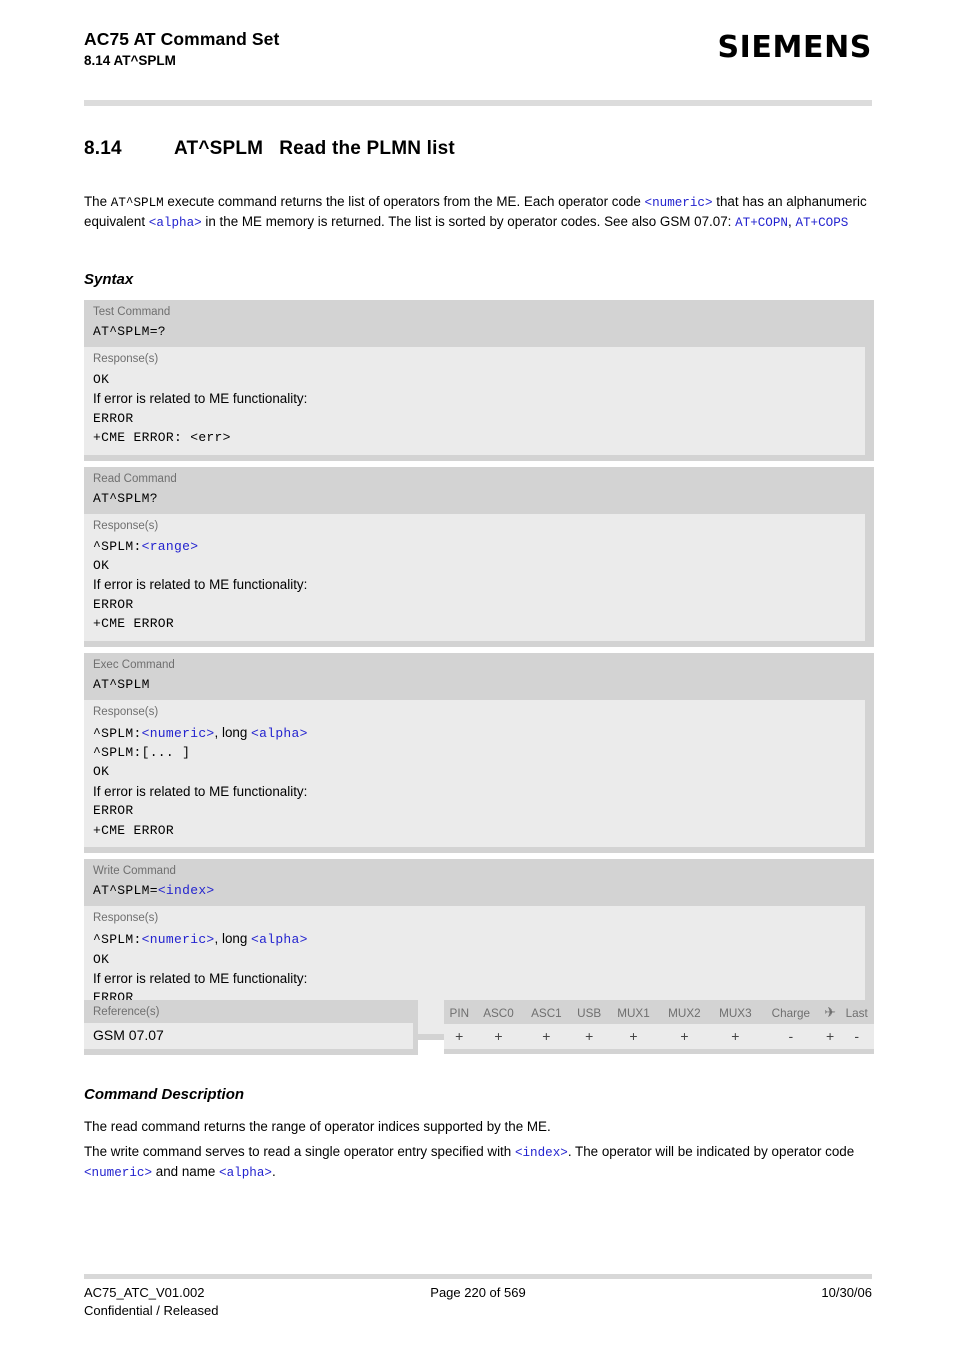 The image size is (954, 1351). I want to click on capability-value-asc0: +, so click(498, 1036).